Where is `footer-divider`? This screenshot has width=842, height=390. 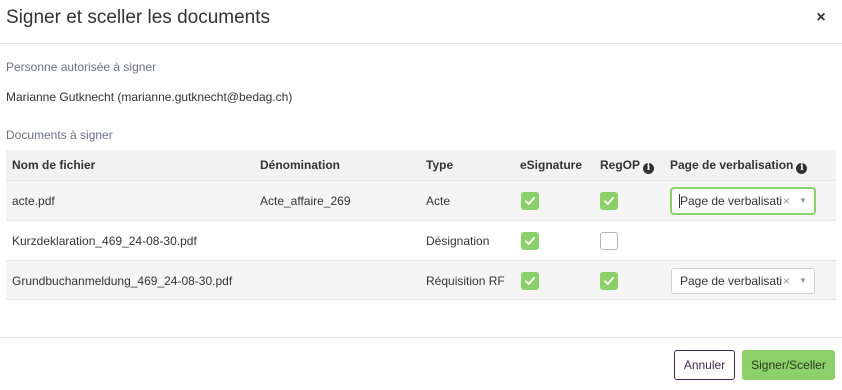
footer-divider is located at coordinates (421, 337).